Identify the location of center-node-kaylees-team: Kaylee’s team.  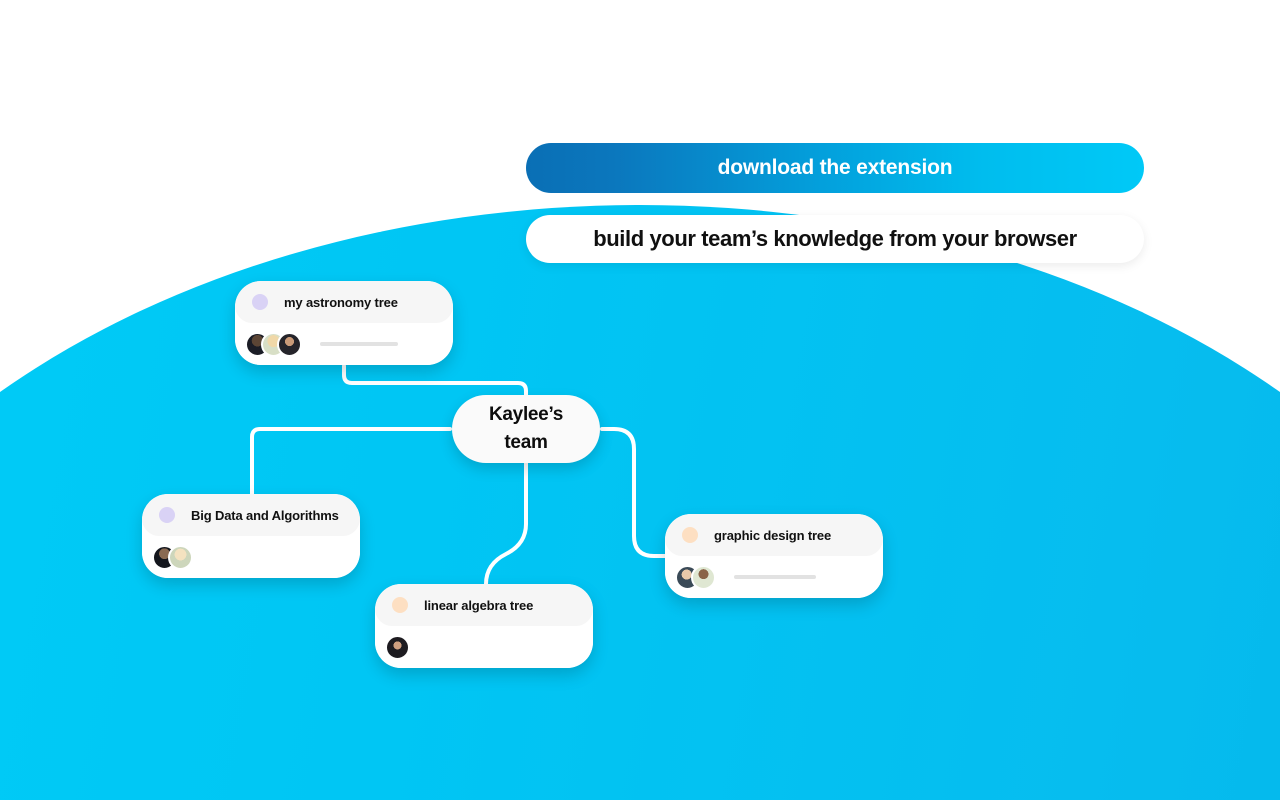
(526, 429).